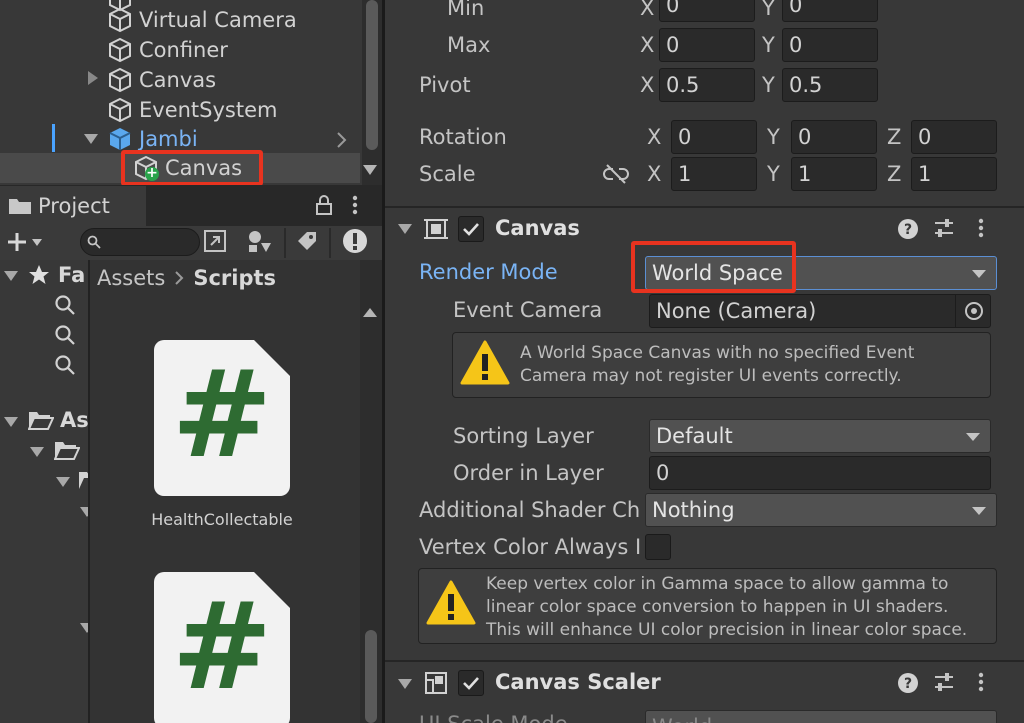  I want to click on hierarchy-item-canvas: Canvas, so click(161, 80).